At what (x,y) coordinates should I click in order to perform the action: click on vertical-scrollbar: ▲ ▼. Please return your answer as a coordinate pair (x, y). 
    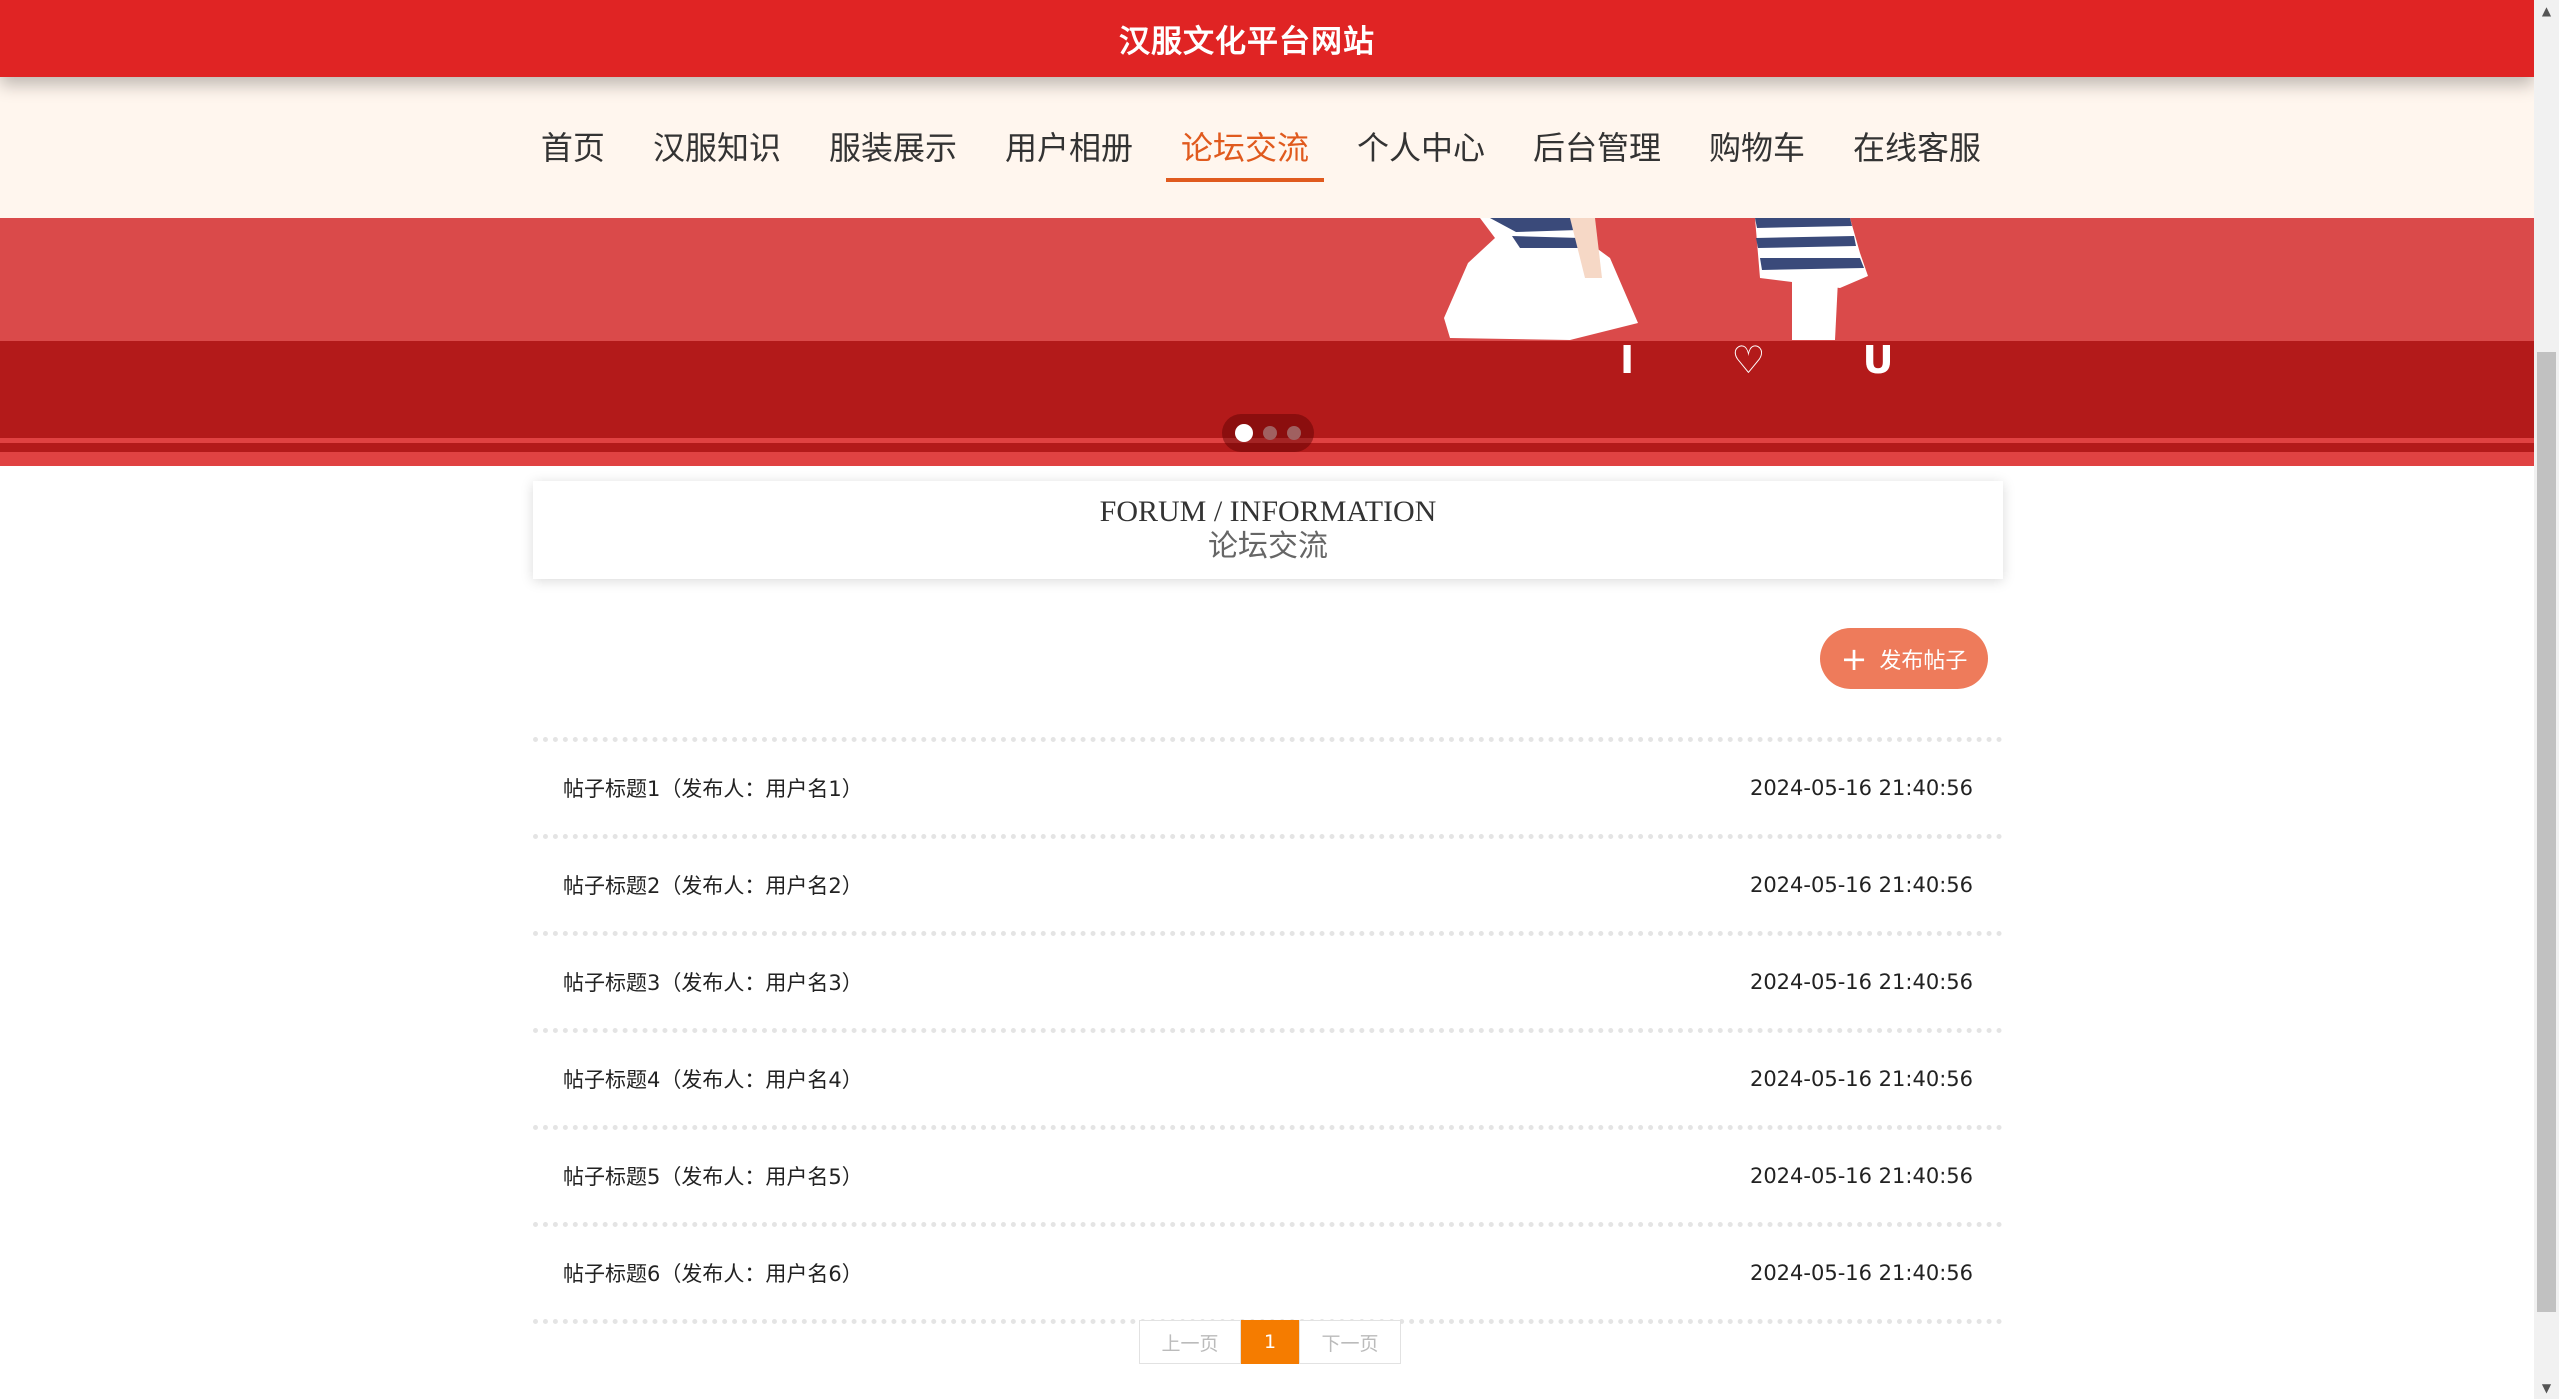
    Looking at the image, I should click on (2546, 699).